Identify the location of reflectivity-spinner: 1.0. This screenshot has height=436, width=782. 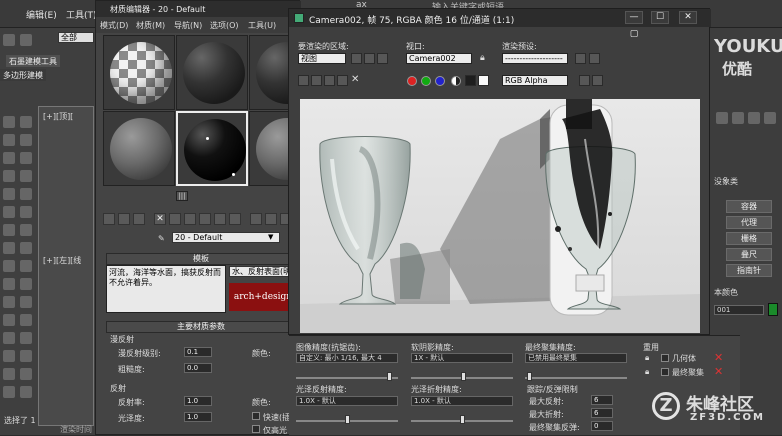
(198, 401).